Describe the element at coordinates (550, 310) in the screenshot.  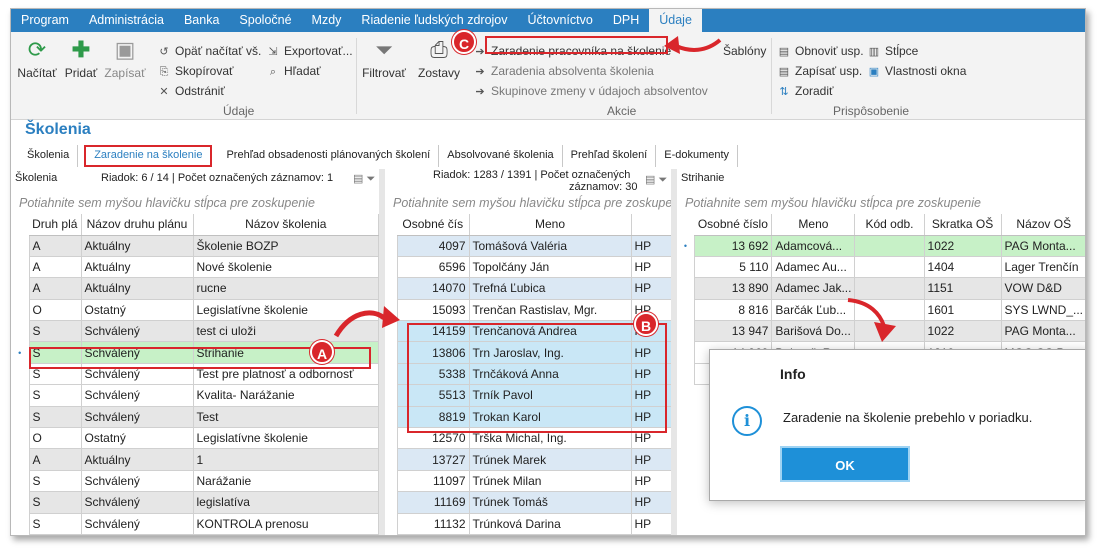
I see `table-cell: Trenčan Rastislav, Mgr.` at that location.